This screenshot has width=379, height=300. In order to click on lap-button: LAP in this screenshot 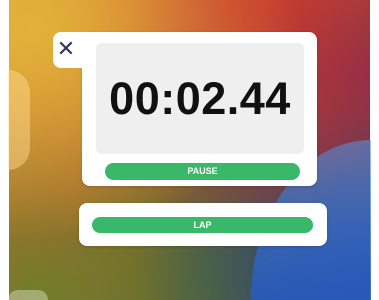, I will do `click(202, 225)`.